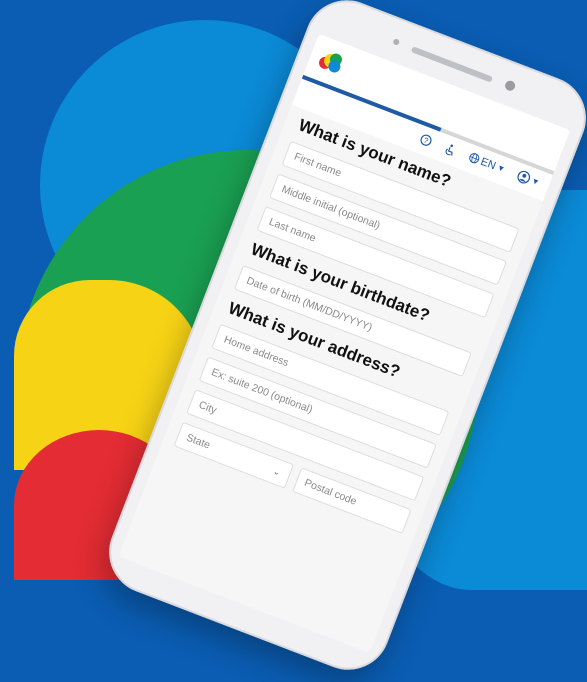 Image resolution: width=587 pixels, height=682 pixels. I want to click on chevron-down-icon: ⌄, so click(277, 471).